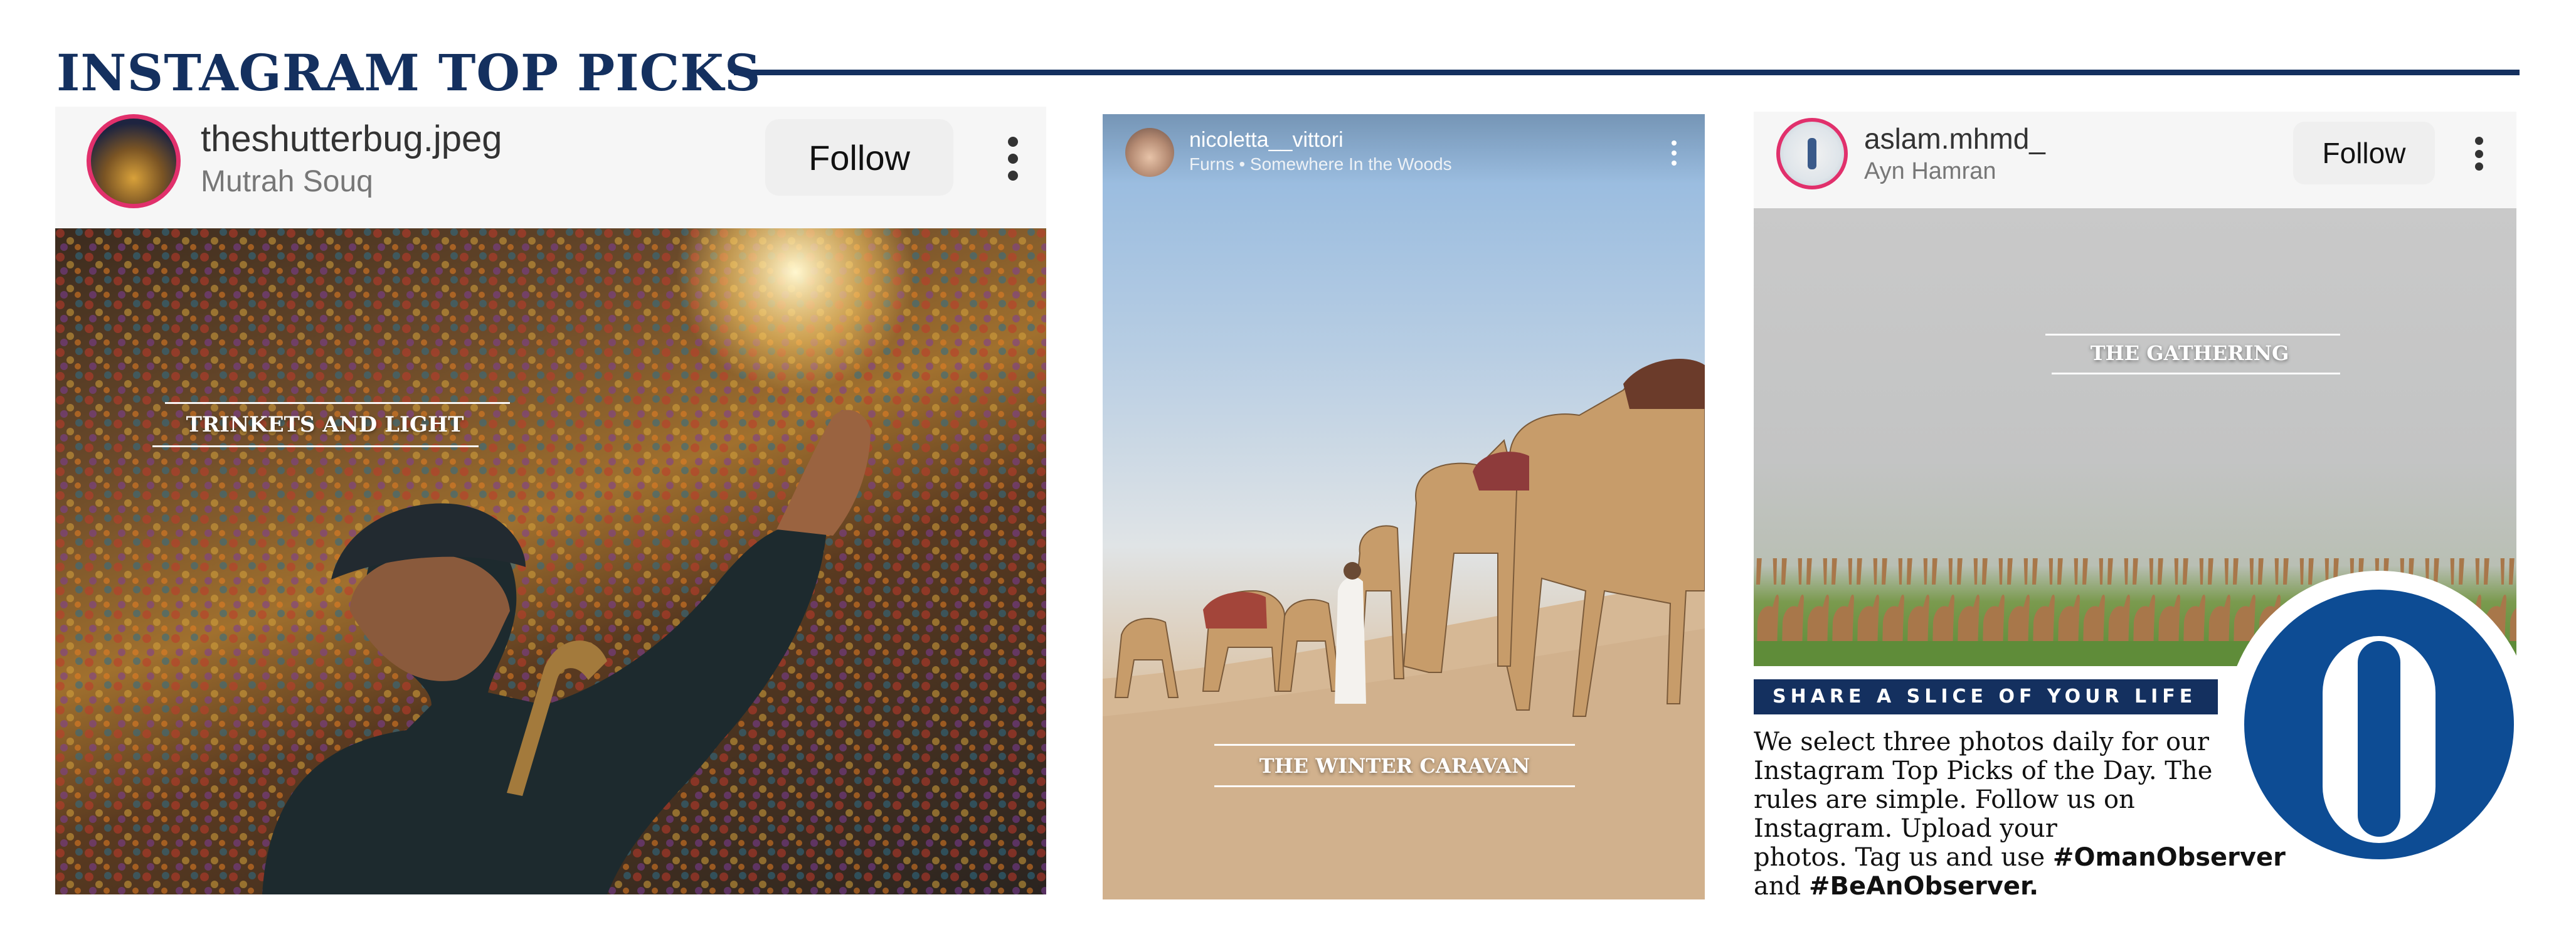  Describe the element at coordinates (1930, 172) in the screenshot. I see `post-3-location: Ayn Hamran` at that location.